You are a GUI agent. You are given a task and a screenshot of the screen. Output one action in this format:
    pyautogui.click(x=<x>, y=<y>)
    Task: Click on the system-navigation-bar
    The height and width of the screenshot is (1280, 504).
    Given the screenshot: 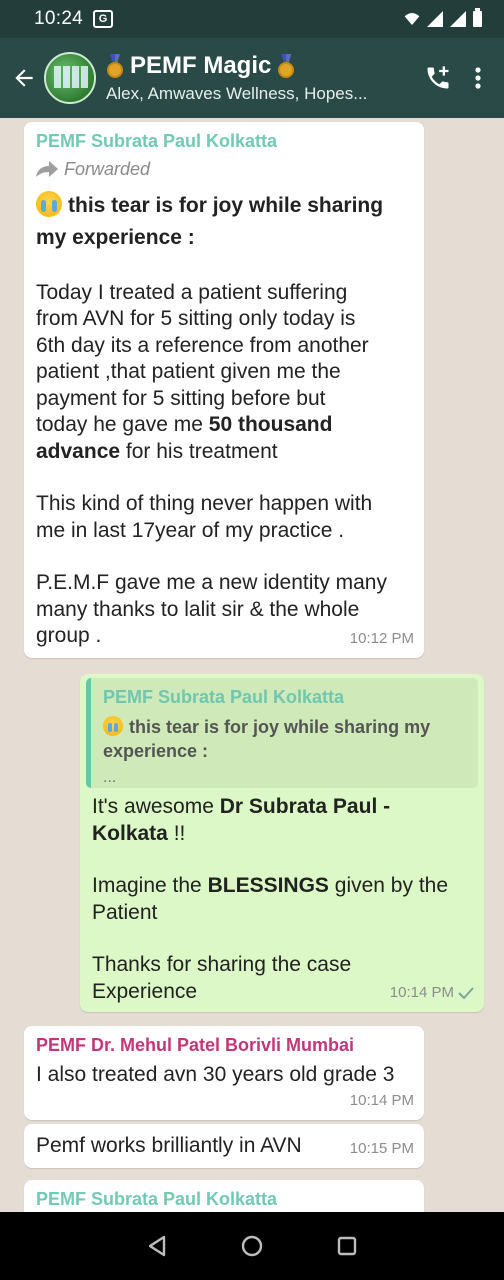 What is the action you would take?
    pyautogui.click(x=252, y=1246)
    